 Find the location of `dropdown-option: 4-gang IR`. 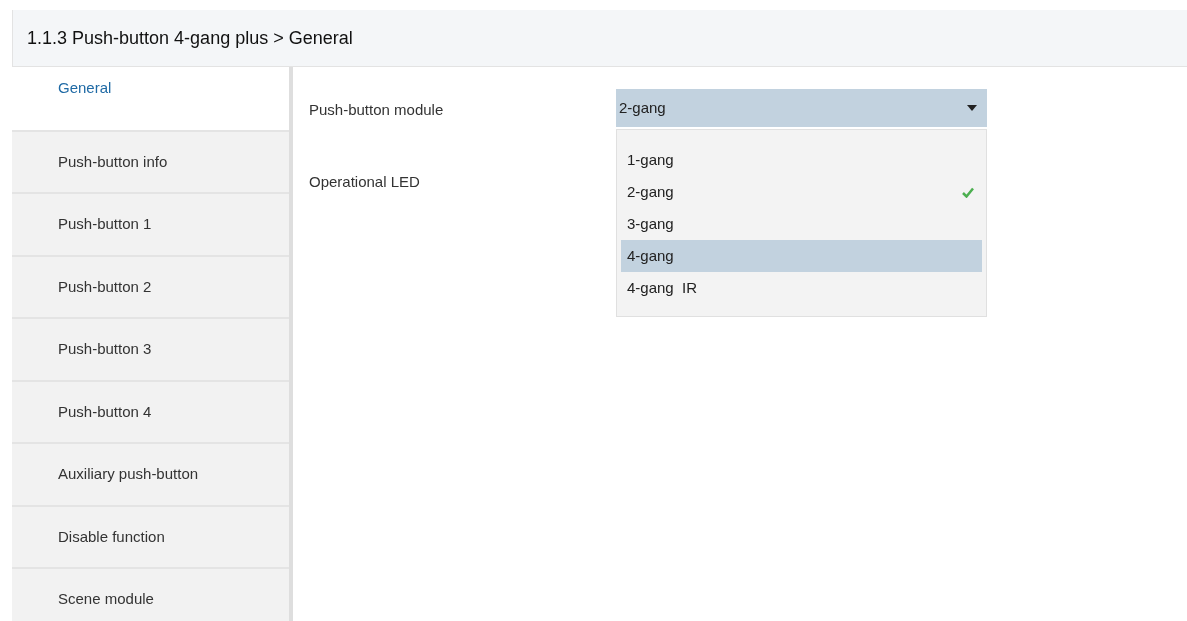

dropdown-option: 4-gang IR is located at coordinates (801, 288).